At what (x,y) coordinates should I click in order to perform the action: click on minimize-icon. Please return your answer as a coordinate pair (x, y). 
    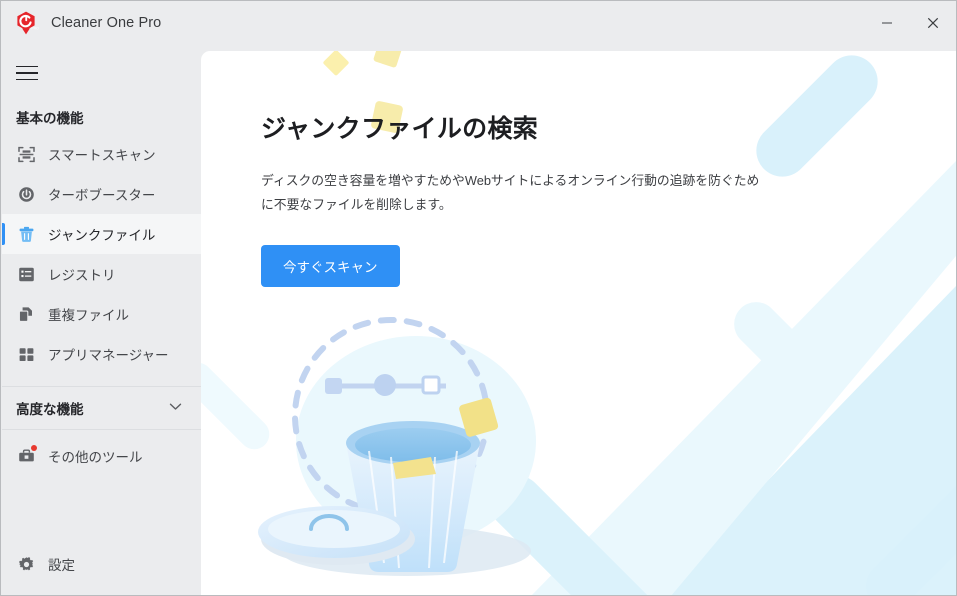
    Looking at the image, I should click on (887, 22).